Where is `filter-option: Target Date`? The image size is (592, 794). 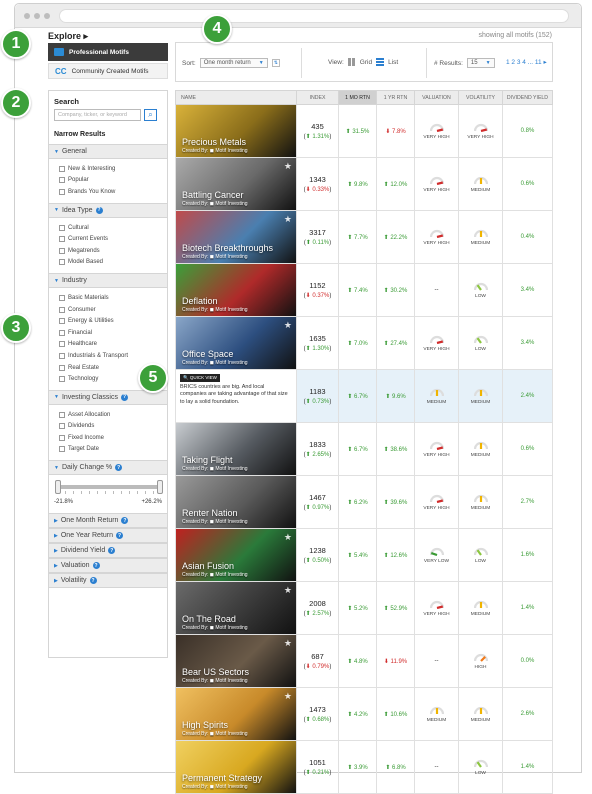 filter-option: Target Date is located at coordinates (113, 450).